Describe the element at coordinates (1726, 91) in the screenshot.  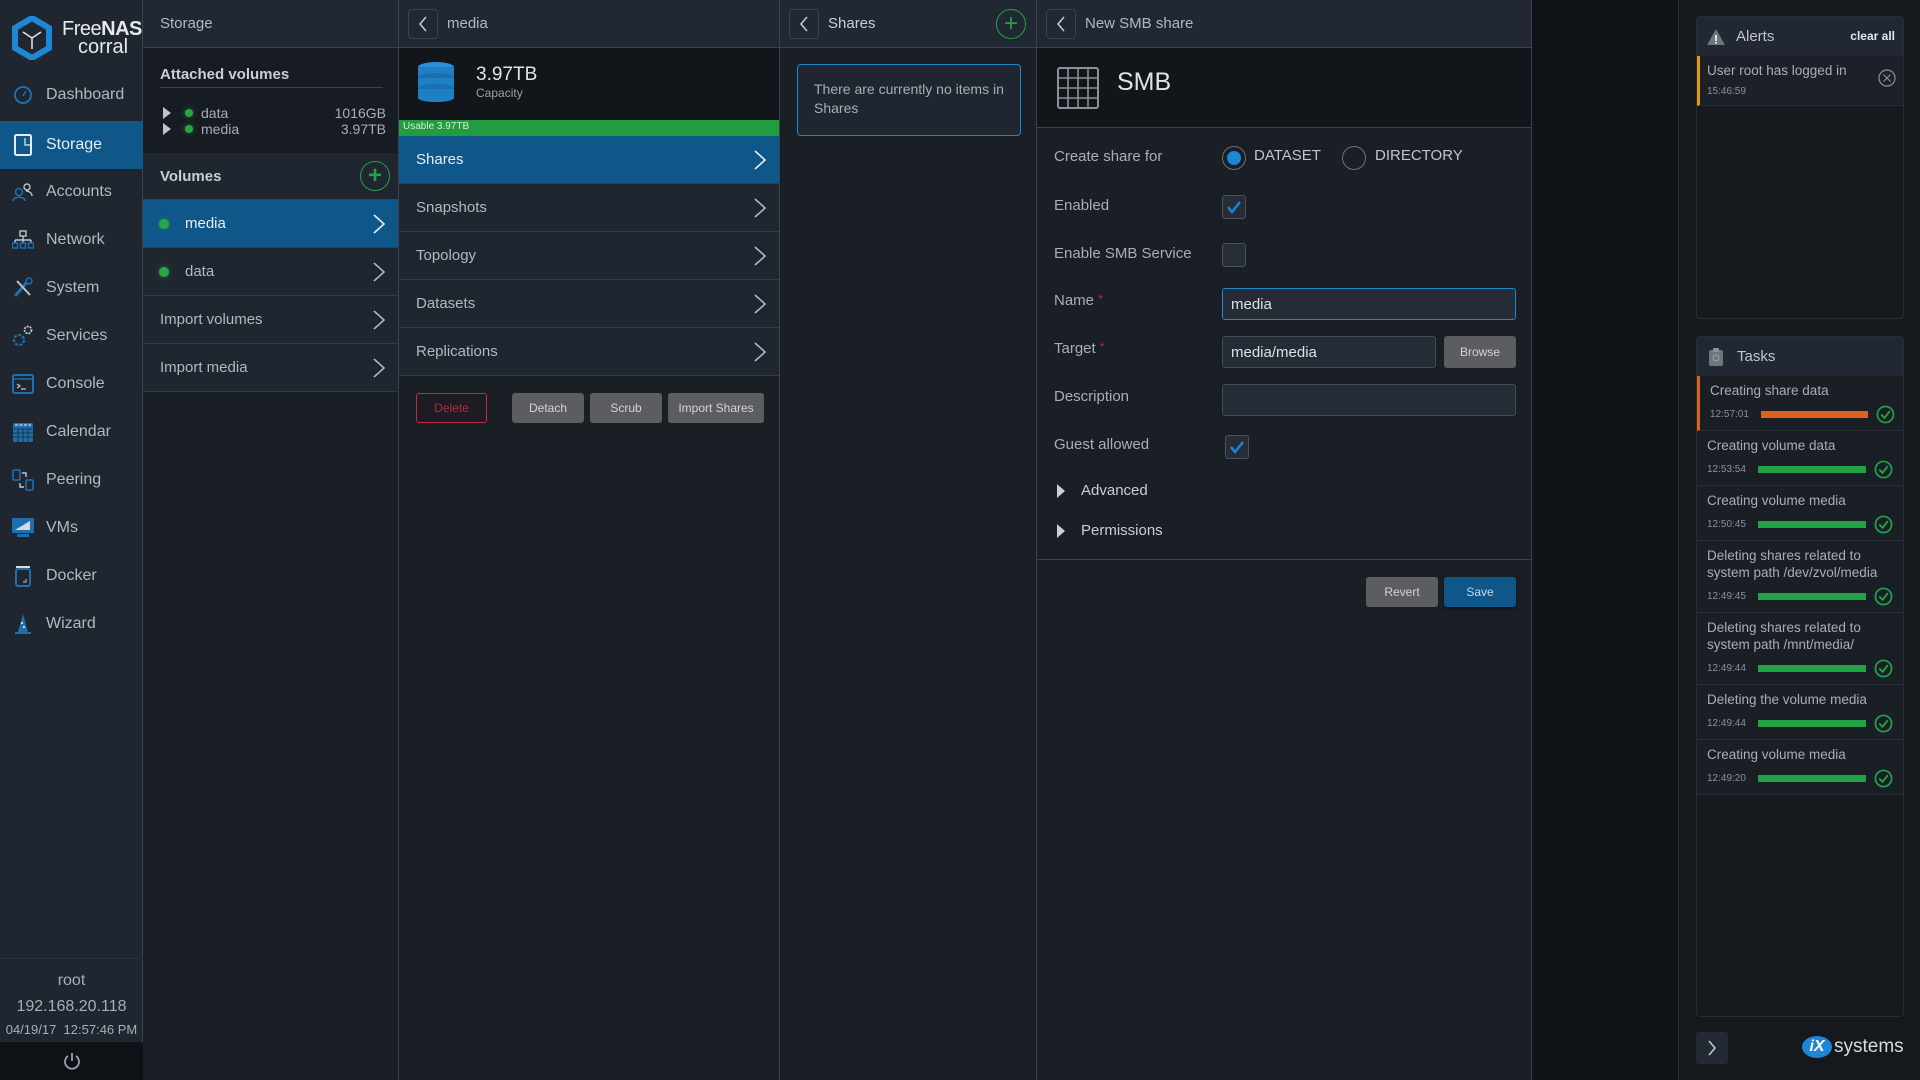
I see `alert-time: 15:46:59` at that location.